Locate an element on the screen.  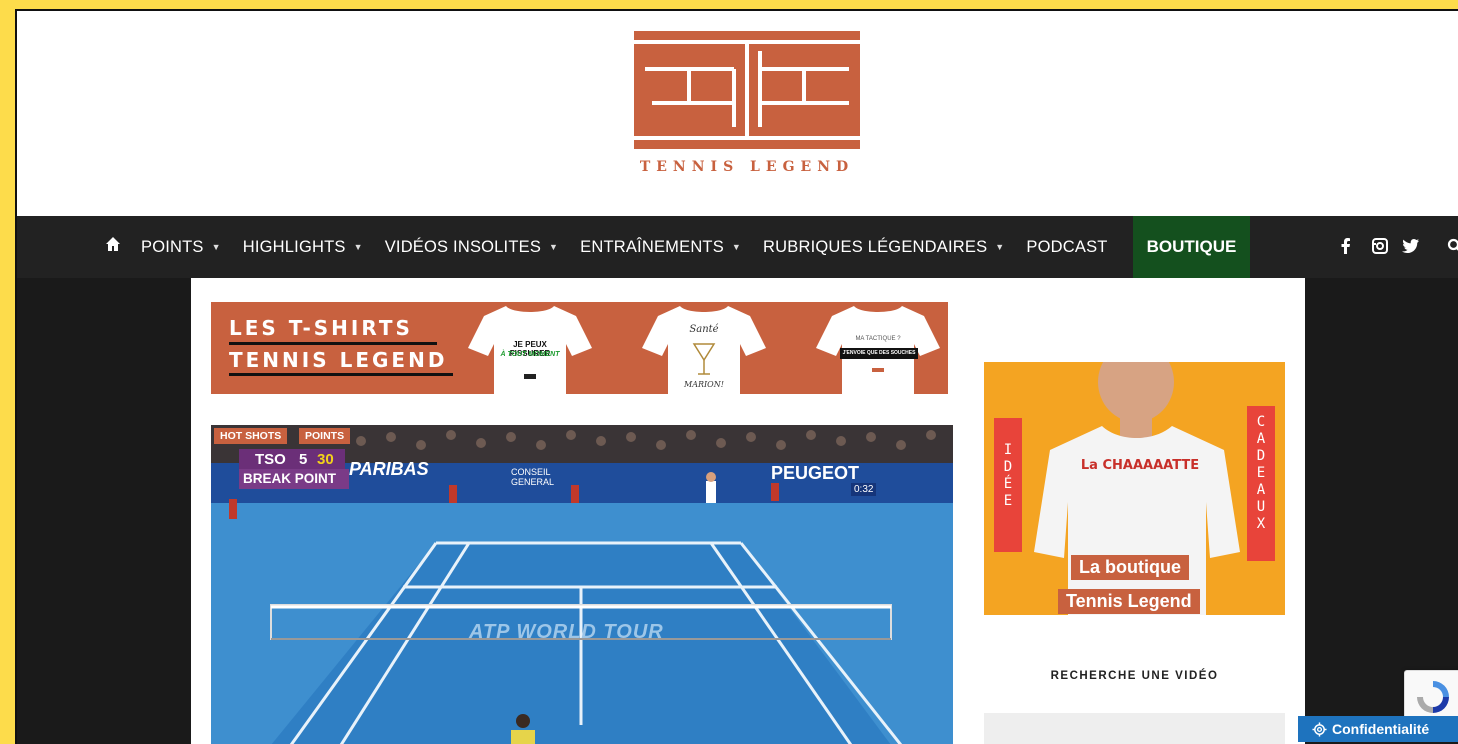
tshirt-image: Santé MARION! is located at coordinates (704, 350).